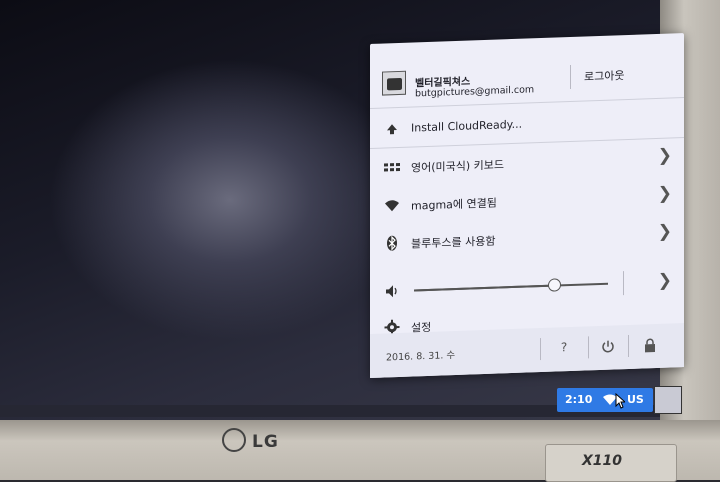 This screenshot has height=482, width=720. Describe the element at coordinates (620, 401) in the screenshot. I see `mouse-cursor-icon` at that location.